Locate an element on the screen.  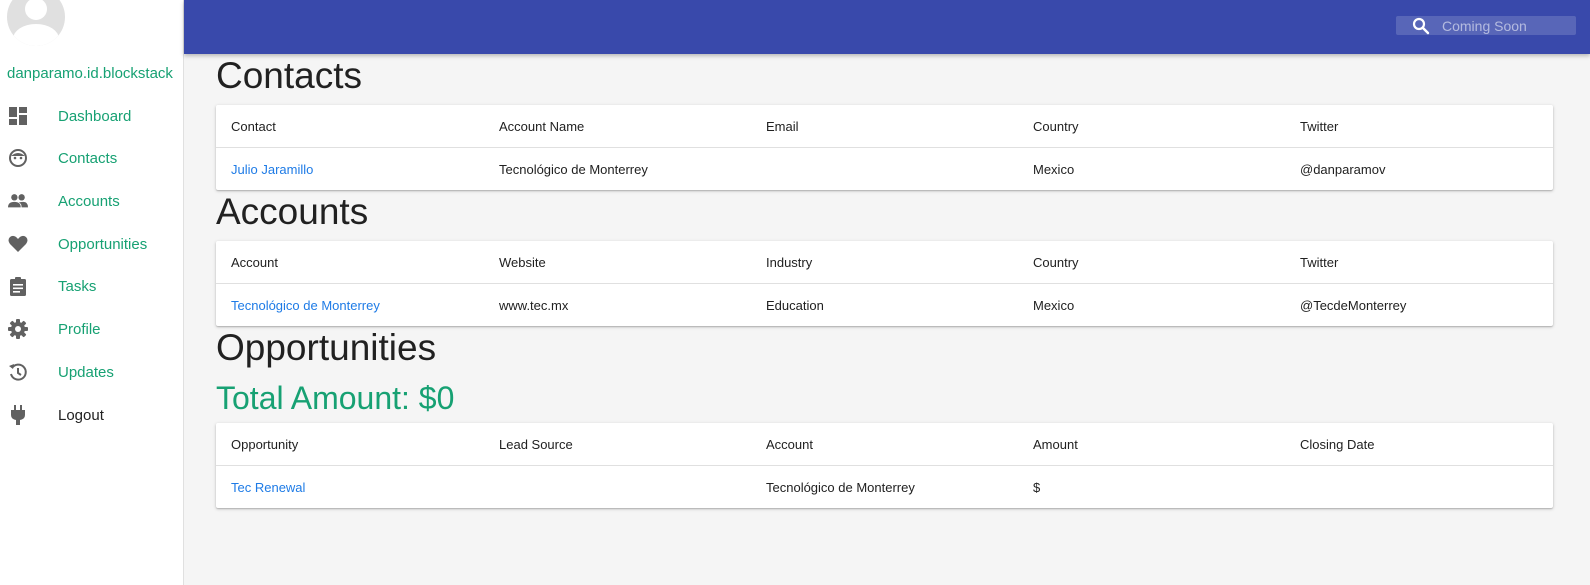
sidebar-item-logout: Logout is located at coordinates (91, 415).